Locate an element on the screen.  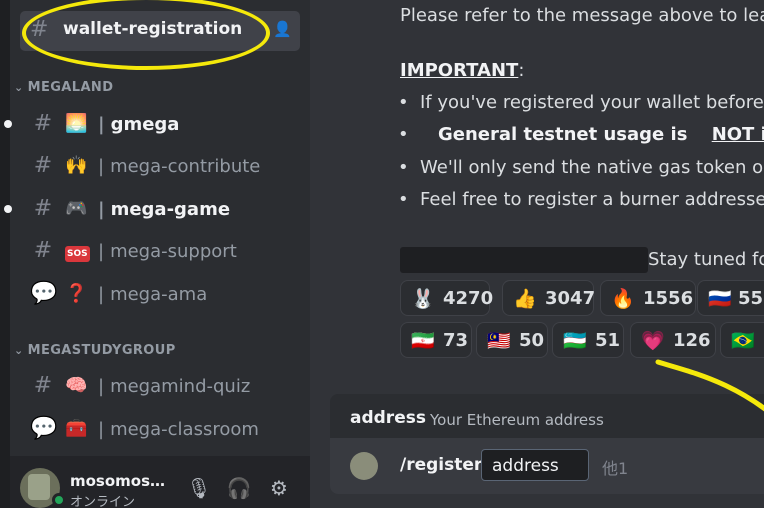
flag-iran-icon: 🇮🇷 is located at coordinates (423, 341).